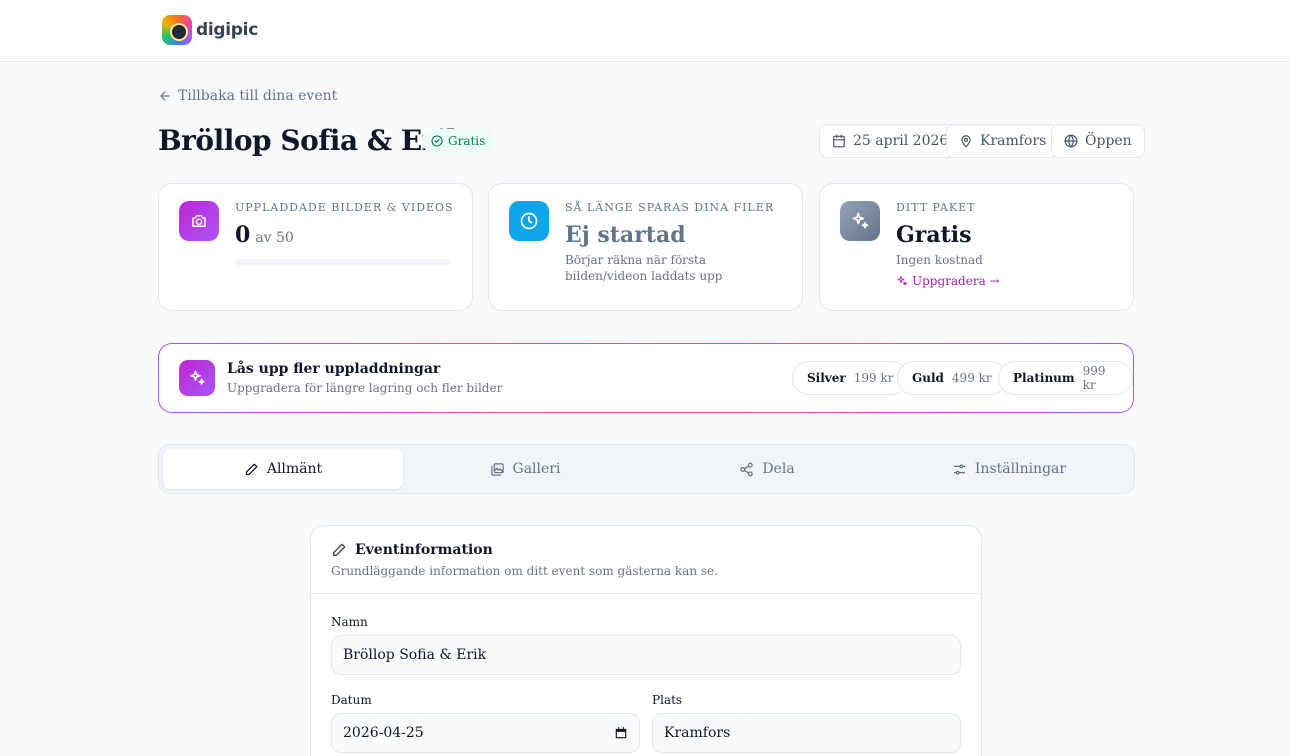  Describe the element at coordinates (860, 221) in the screenshot. I see `sparkles-icon` at that location.